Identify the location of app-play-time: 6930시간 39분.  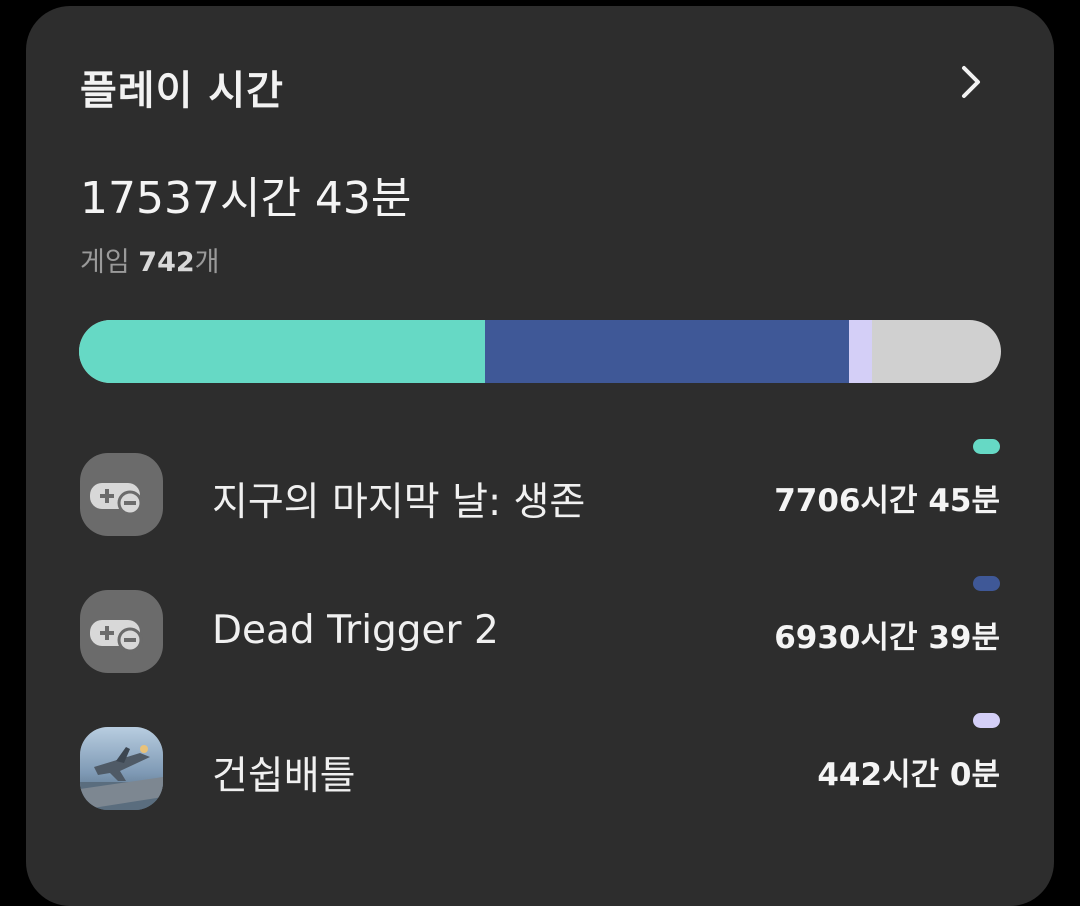
(887, 638).